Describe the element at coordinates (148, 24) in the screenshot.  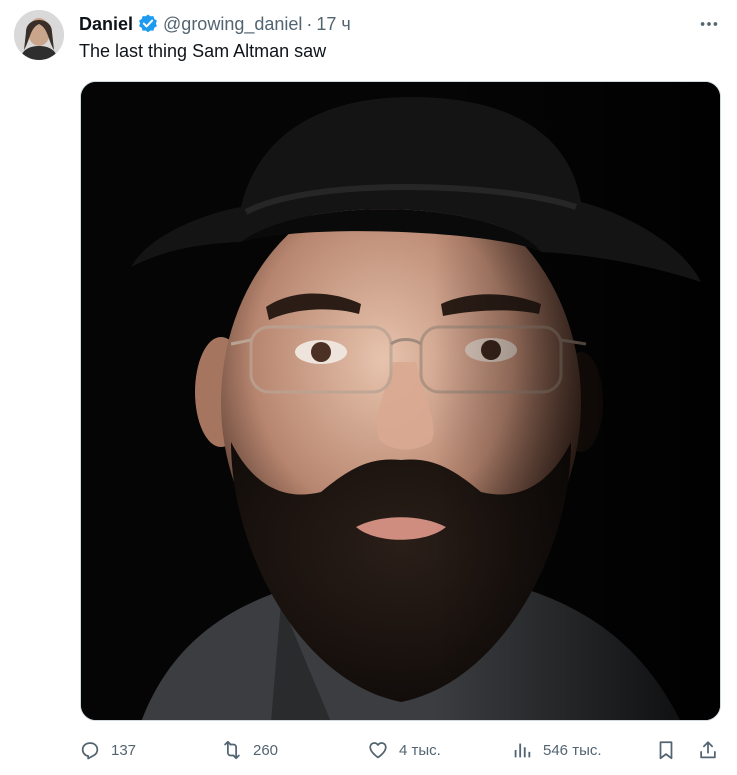
I see `verified-badge-icon` at that location.